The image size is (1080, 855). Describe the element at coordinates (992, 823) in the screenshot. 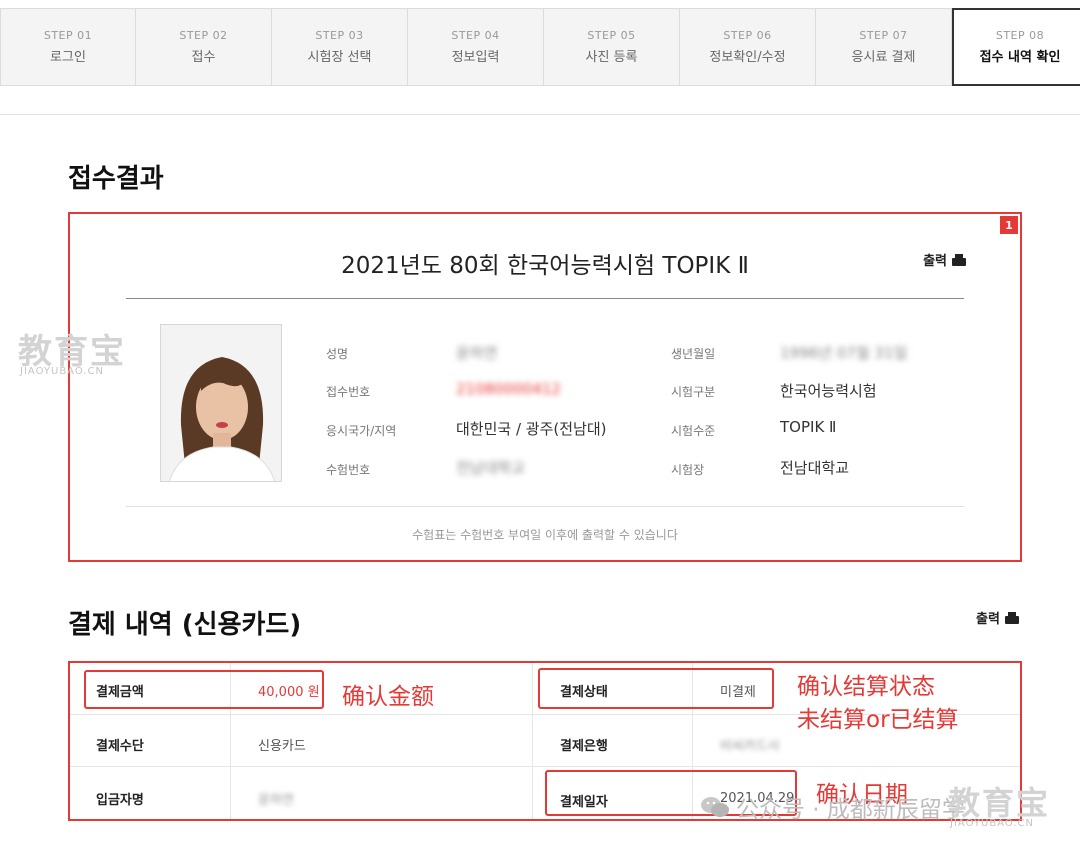

I see `watermark-logo-sub-2: JIAOYUBAO.CN` at that location.